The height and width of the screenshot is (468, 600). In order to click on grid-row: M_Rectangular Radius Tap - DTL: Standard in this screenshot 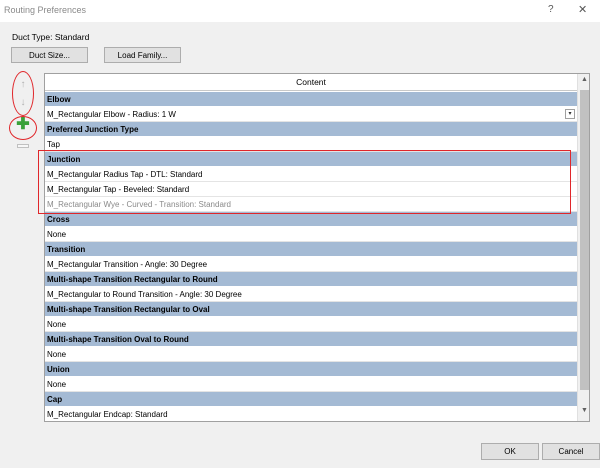, I will do `click(311, 174)`.